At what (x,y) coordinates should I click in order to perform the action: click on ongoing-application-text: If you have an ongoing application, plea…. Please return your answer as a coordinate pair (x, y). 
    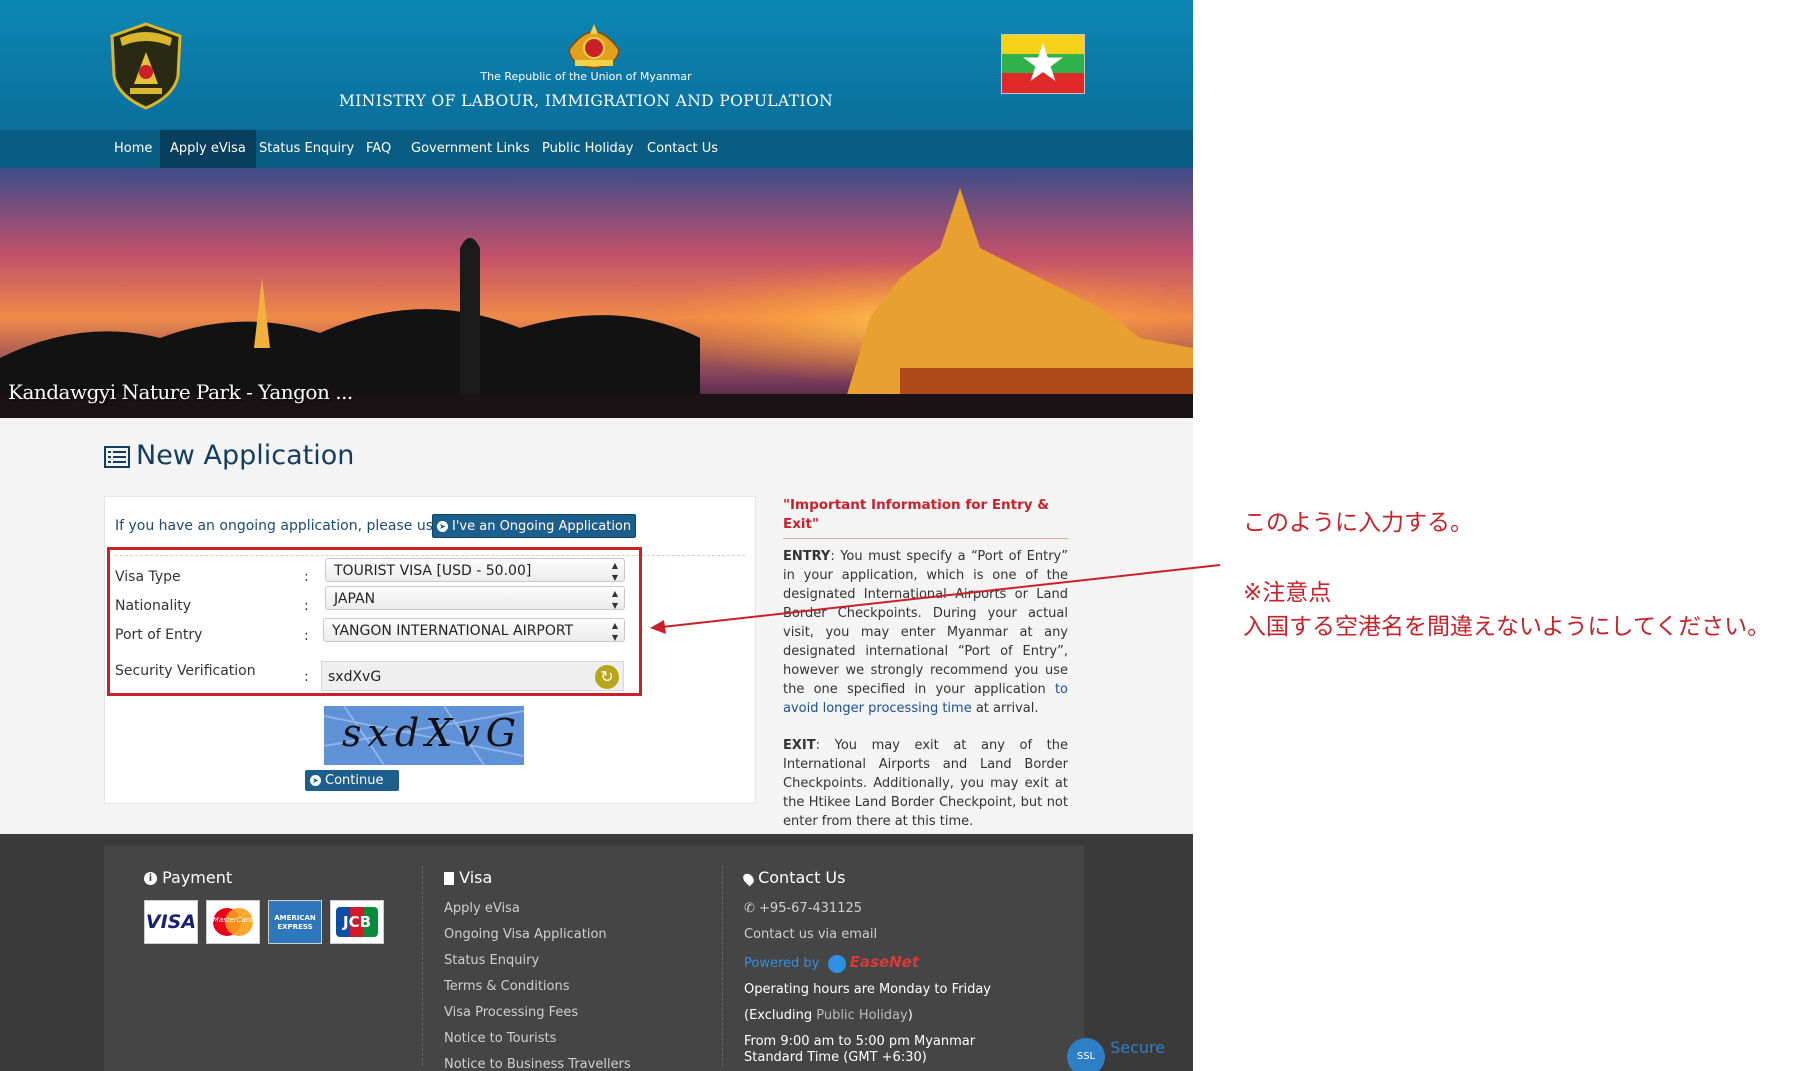
    Looking at the image, I should click on (281, 526).